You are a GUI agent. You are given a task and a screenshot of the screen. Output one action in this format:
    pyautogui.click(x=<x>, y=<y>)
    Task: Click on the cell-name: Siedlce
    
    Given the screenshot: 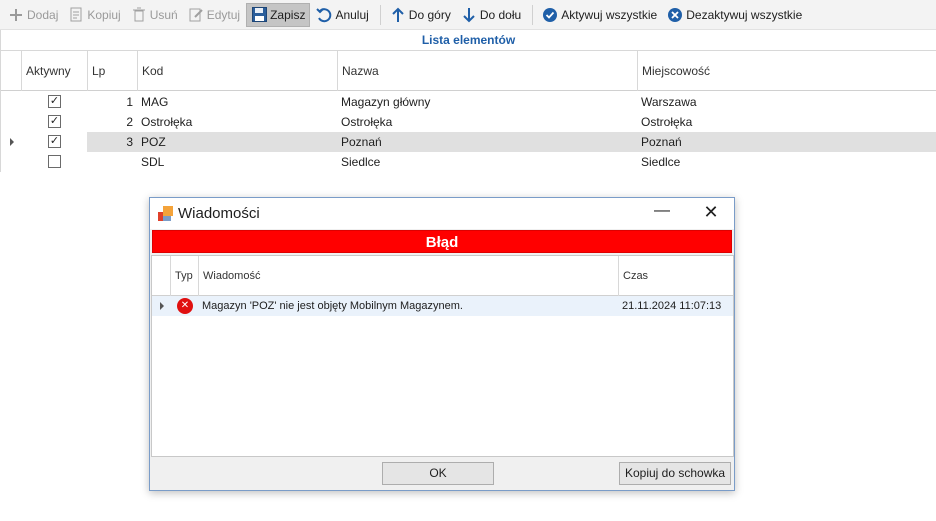 What is the action you would take?
    pyautogui.click(x=361, y=162)
    